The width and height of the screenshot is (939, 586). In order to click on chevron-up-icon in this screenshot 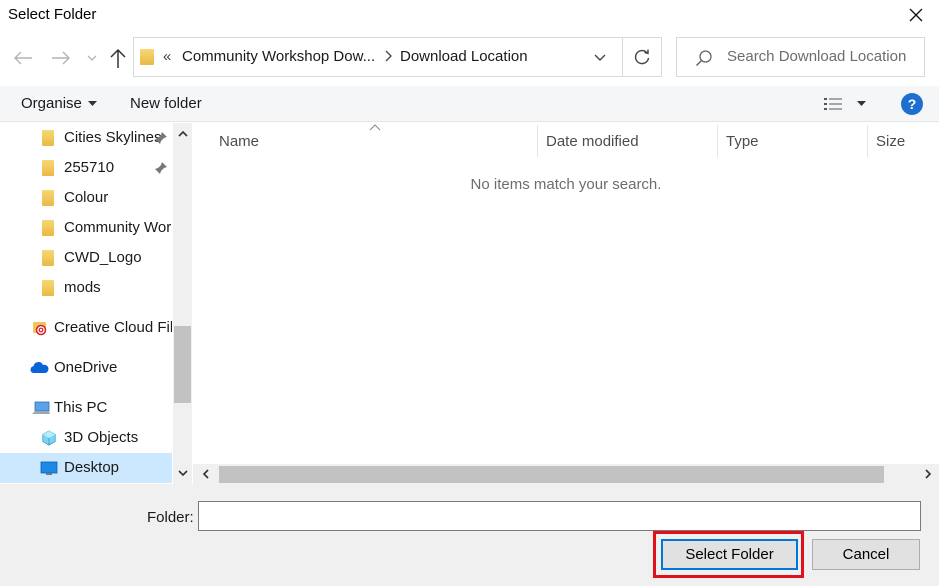, I will do `click(182, 133)`.